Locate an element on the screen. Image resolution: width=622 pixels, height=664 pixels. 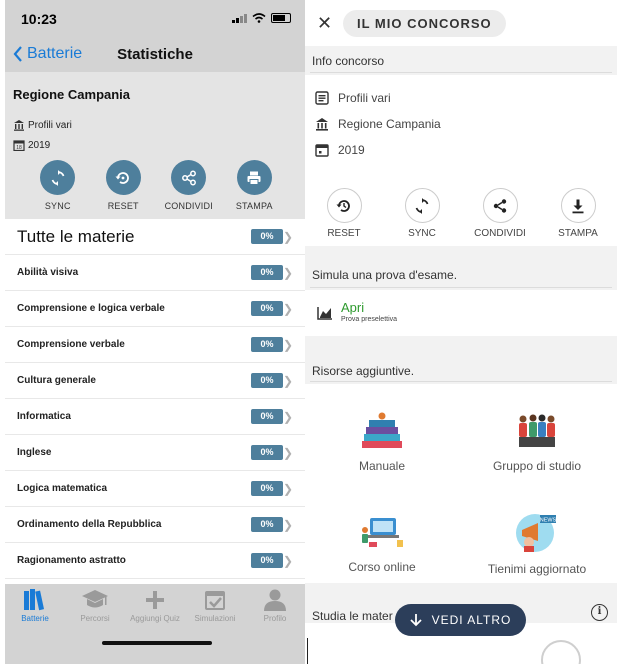
tab-simulazioni: Simulazioni is located at coordinates (215, 626).